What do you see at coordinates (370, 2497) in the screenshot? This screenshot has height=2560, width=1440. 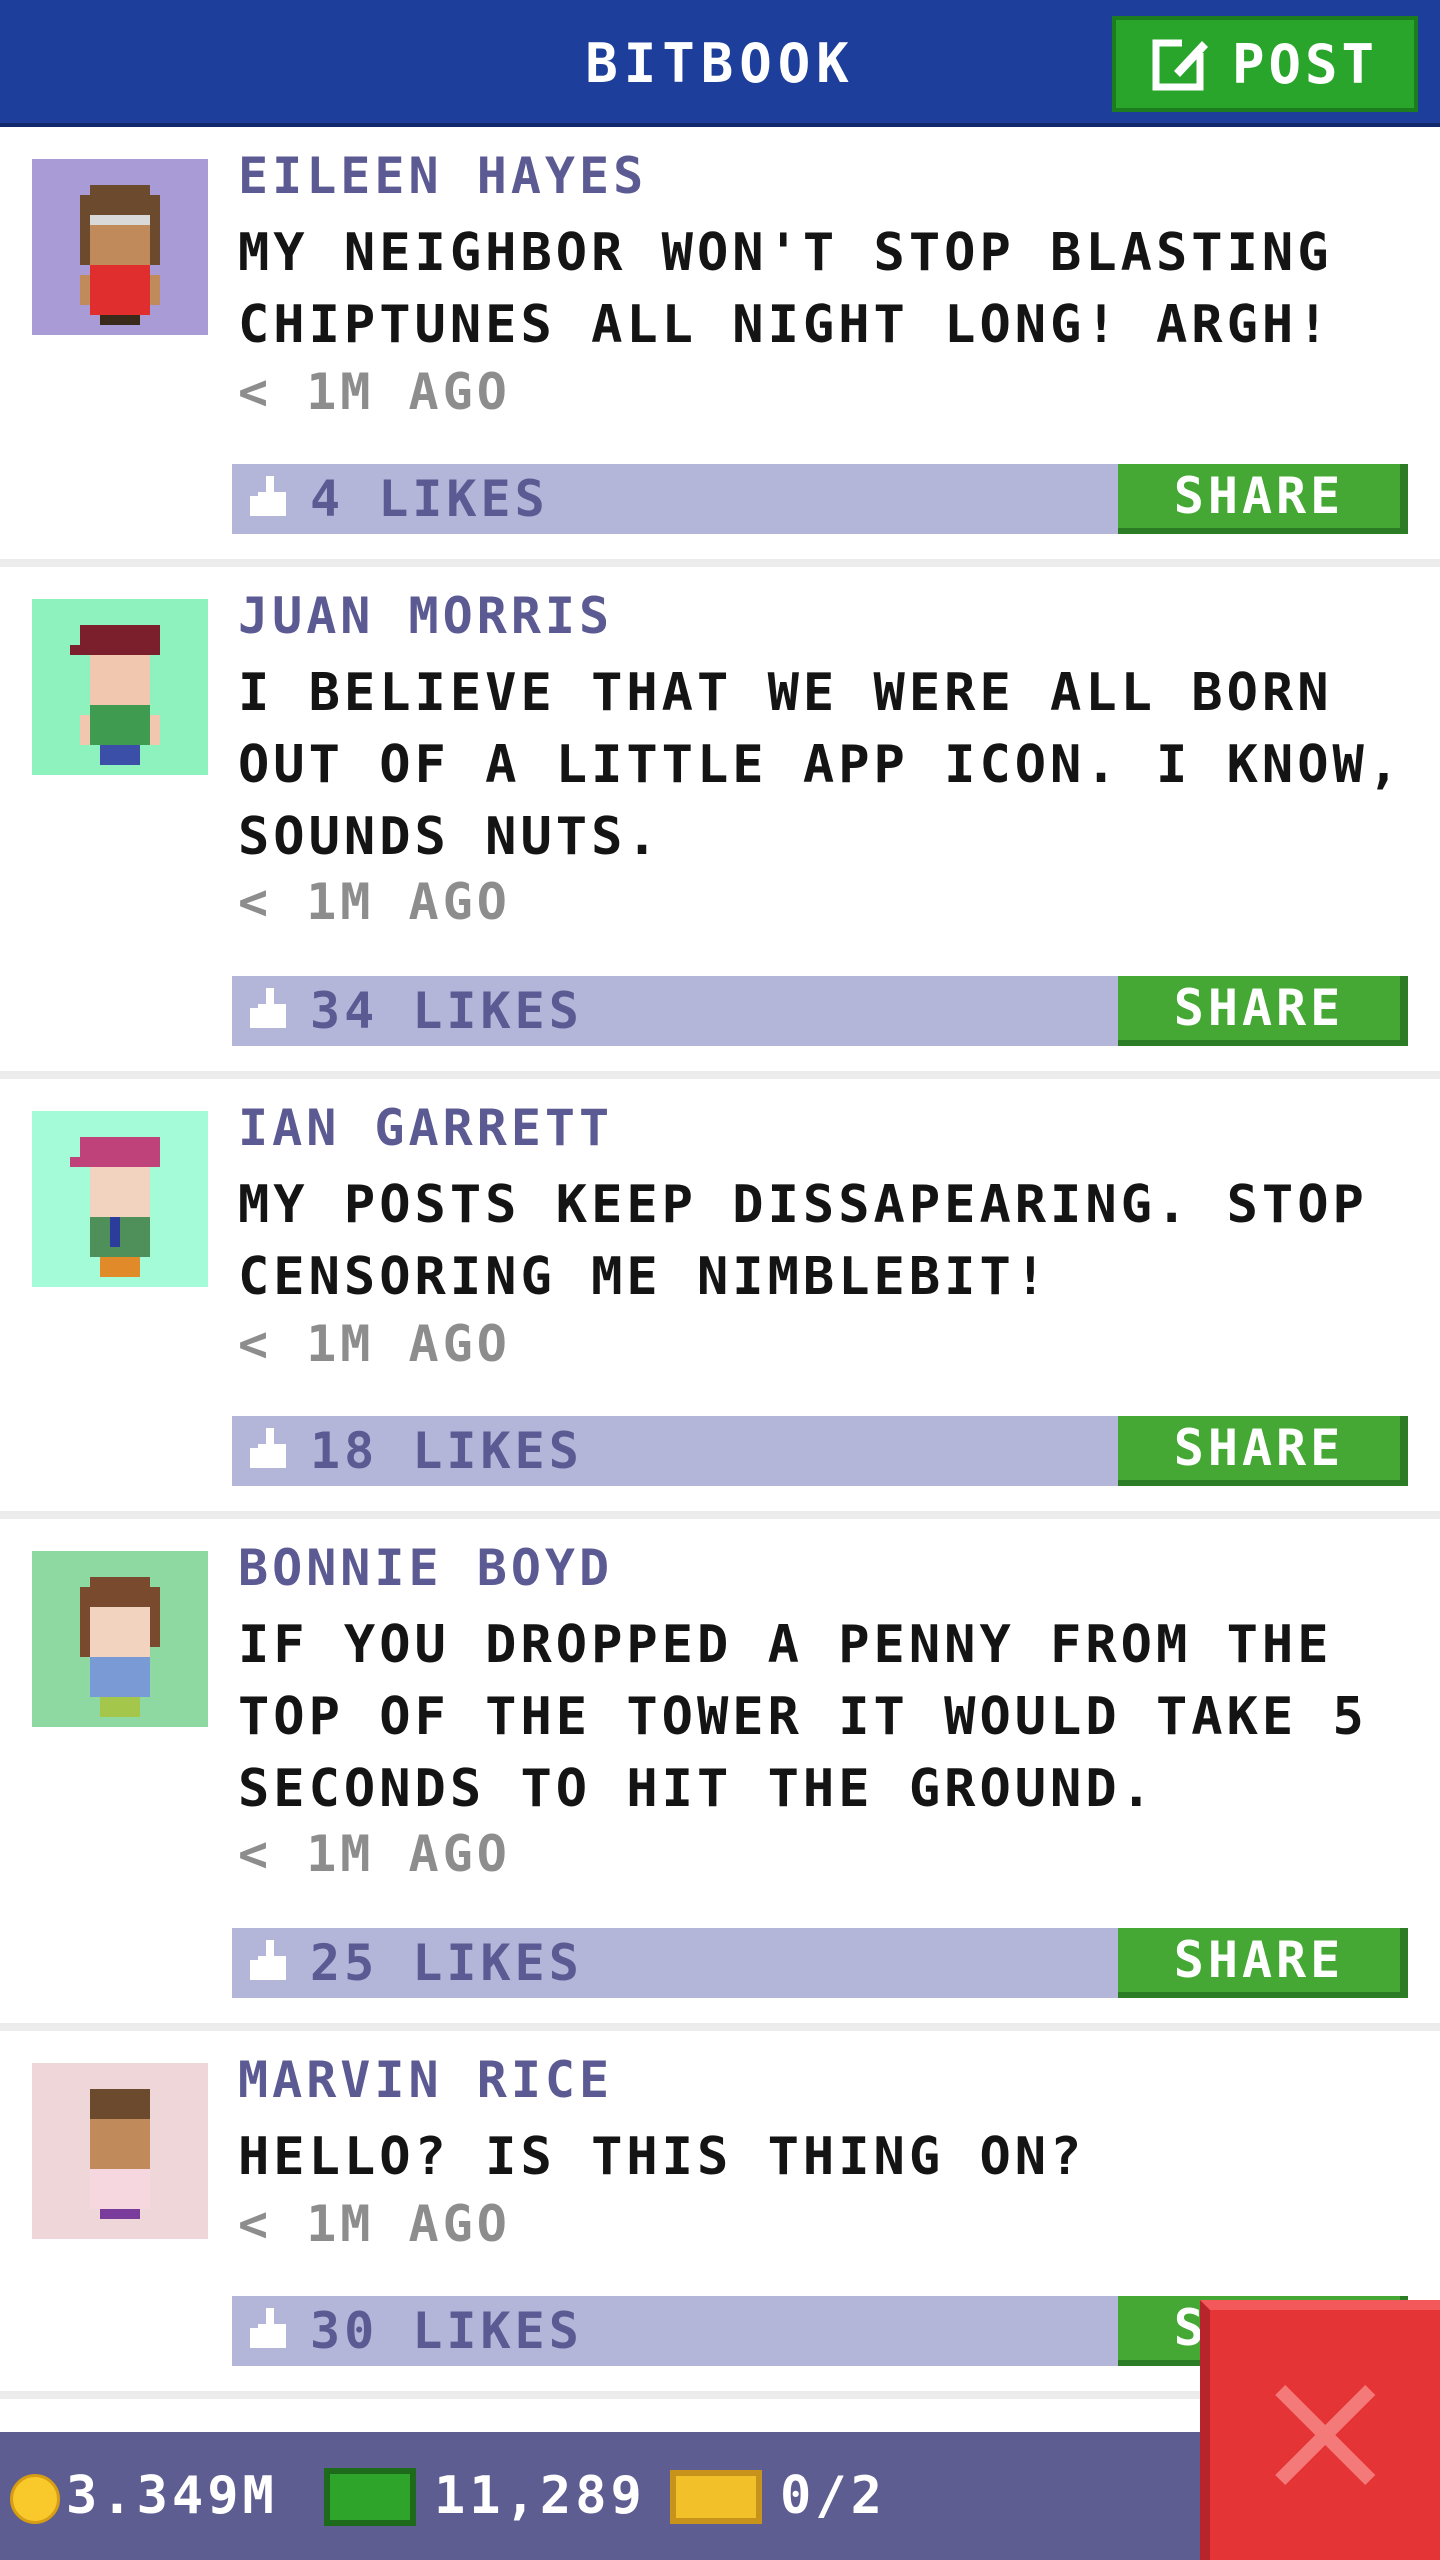 I see `bux-icon` at bounding box center [370, 2497].